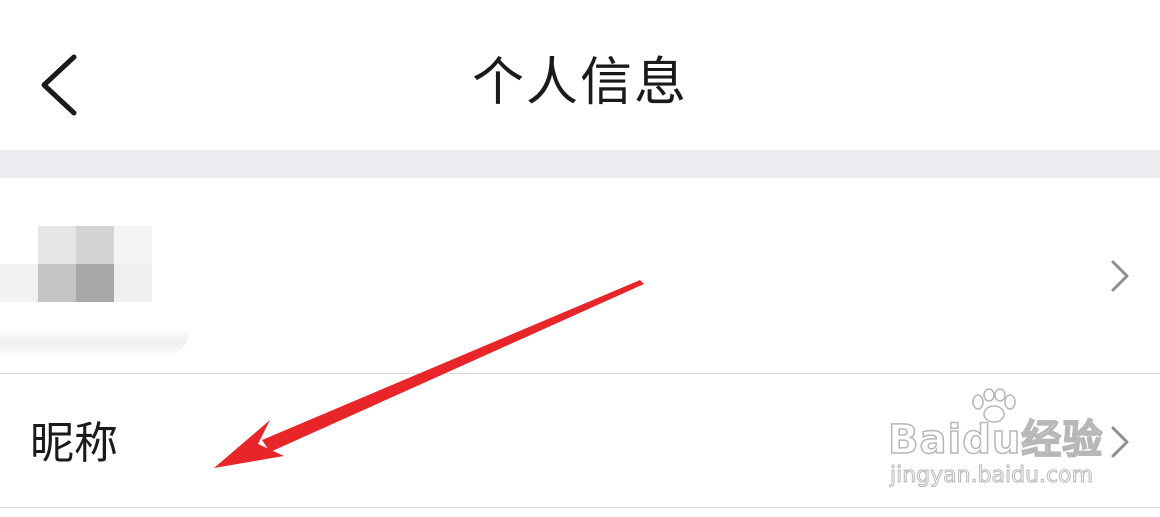 This screenshot has width=1160, height=517. I want to click on section-separator, so click(580, 164).